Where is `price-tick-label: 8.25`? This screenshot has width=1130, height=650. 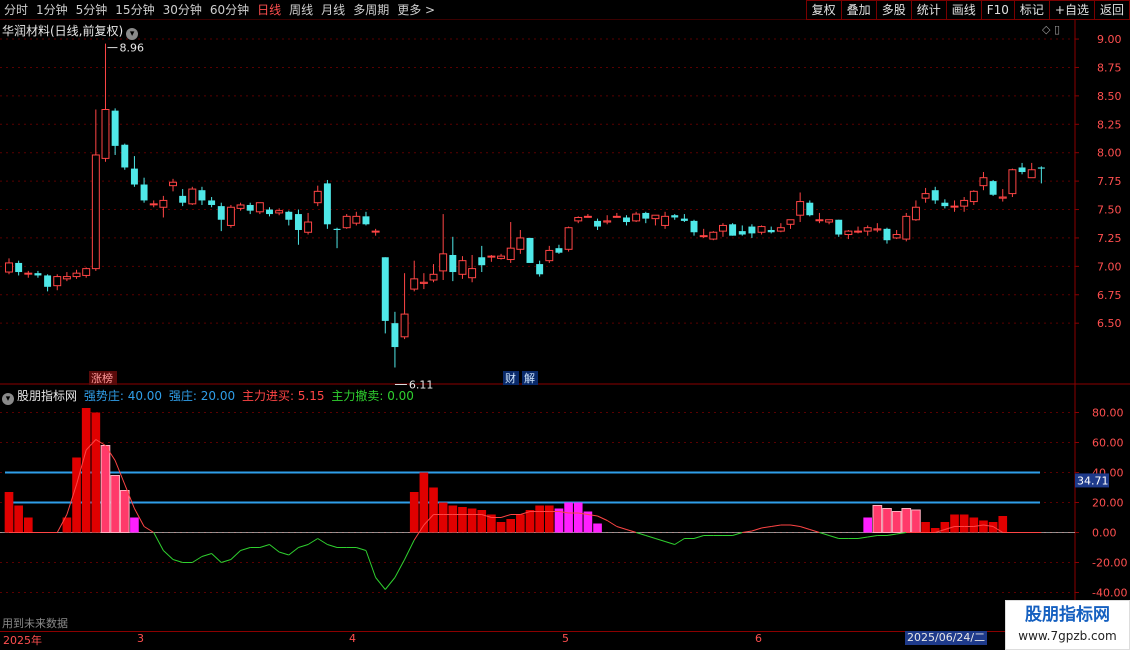
price-tick-label: 8.25 is located at coordinates (1109, 124).